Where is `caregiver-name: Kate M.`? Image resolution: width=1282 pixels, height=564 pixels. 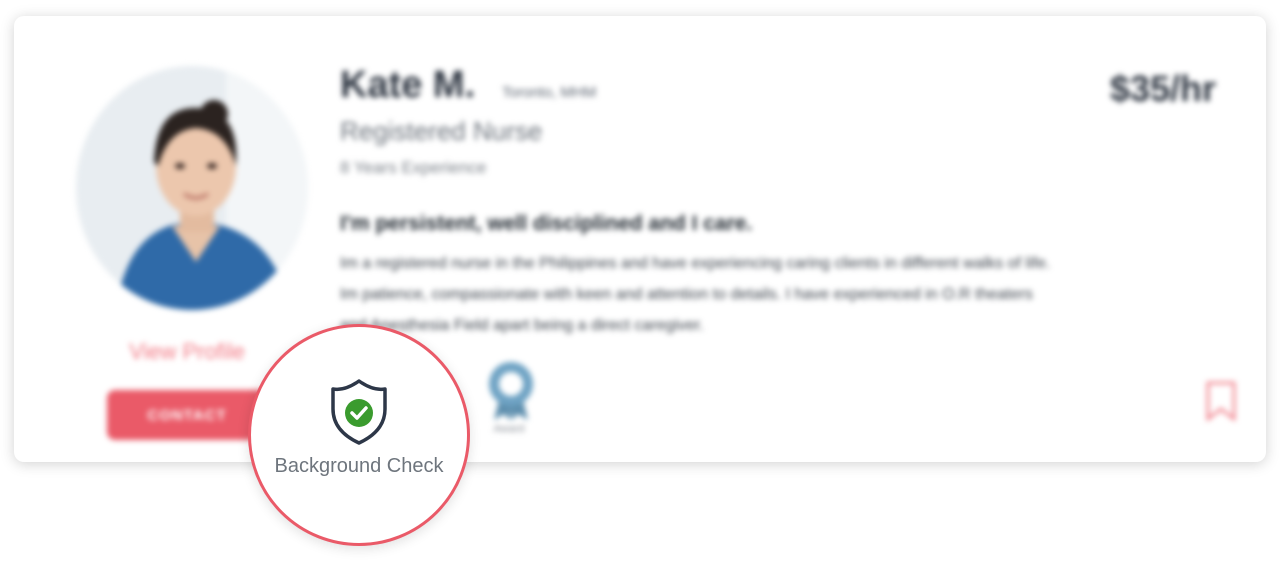
caregiver-name: Kate M. is located at coordinates (408, 85).